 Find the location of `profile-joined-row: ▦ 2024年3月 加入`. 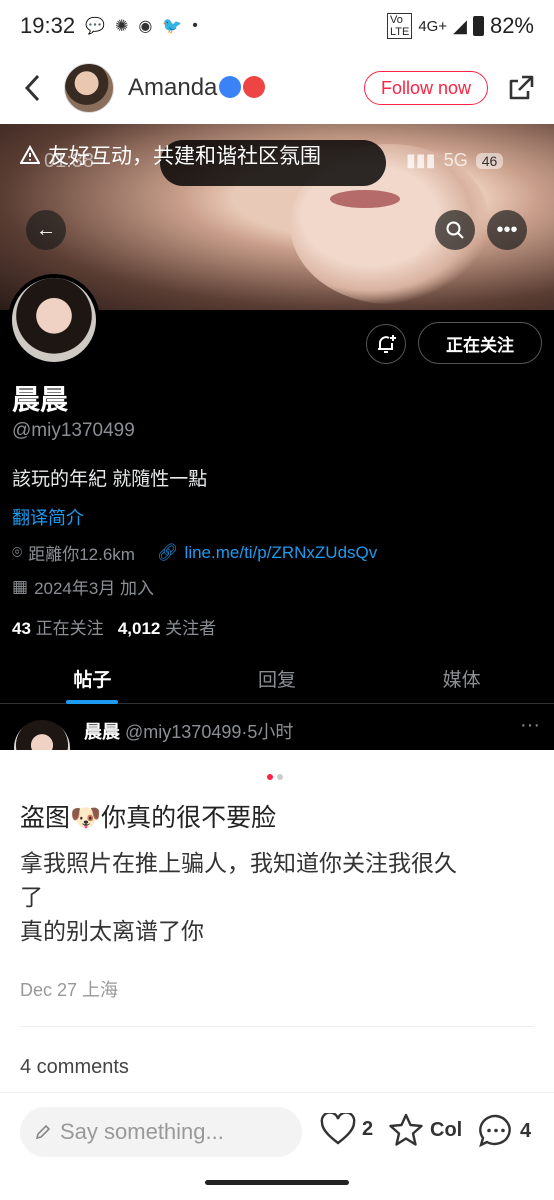

profile-joined-row: ▦ 2024年3月 加入 is located at coordinates (83, 586).